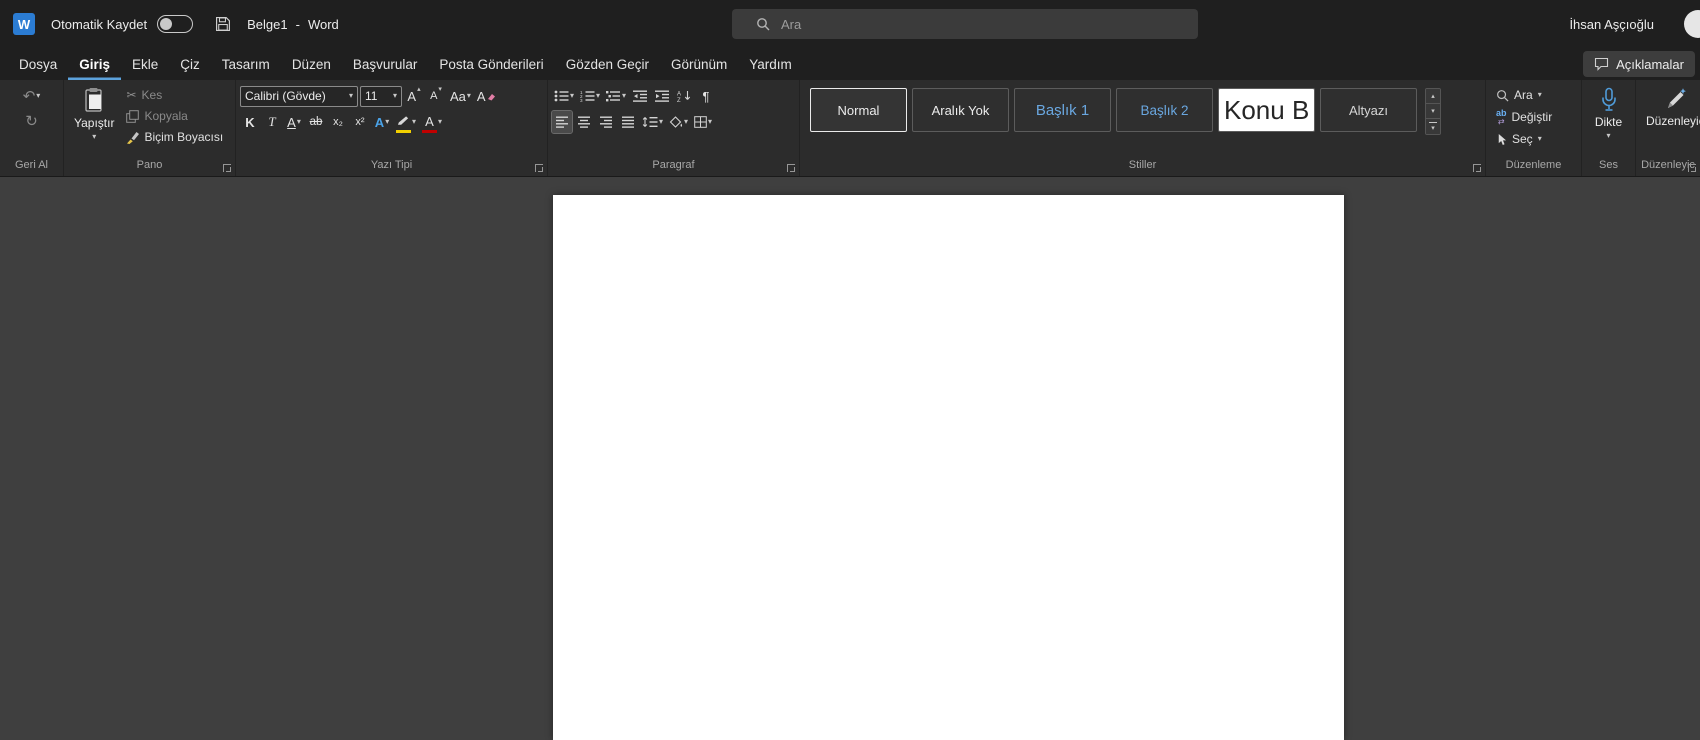 This screenshot has width=1700, height=740. What do you see at coordinates (481, 96) in the screenshot?
I see `clear-formatting-letter: A` at bounding box center [481, 96].